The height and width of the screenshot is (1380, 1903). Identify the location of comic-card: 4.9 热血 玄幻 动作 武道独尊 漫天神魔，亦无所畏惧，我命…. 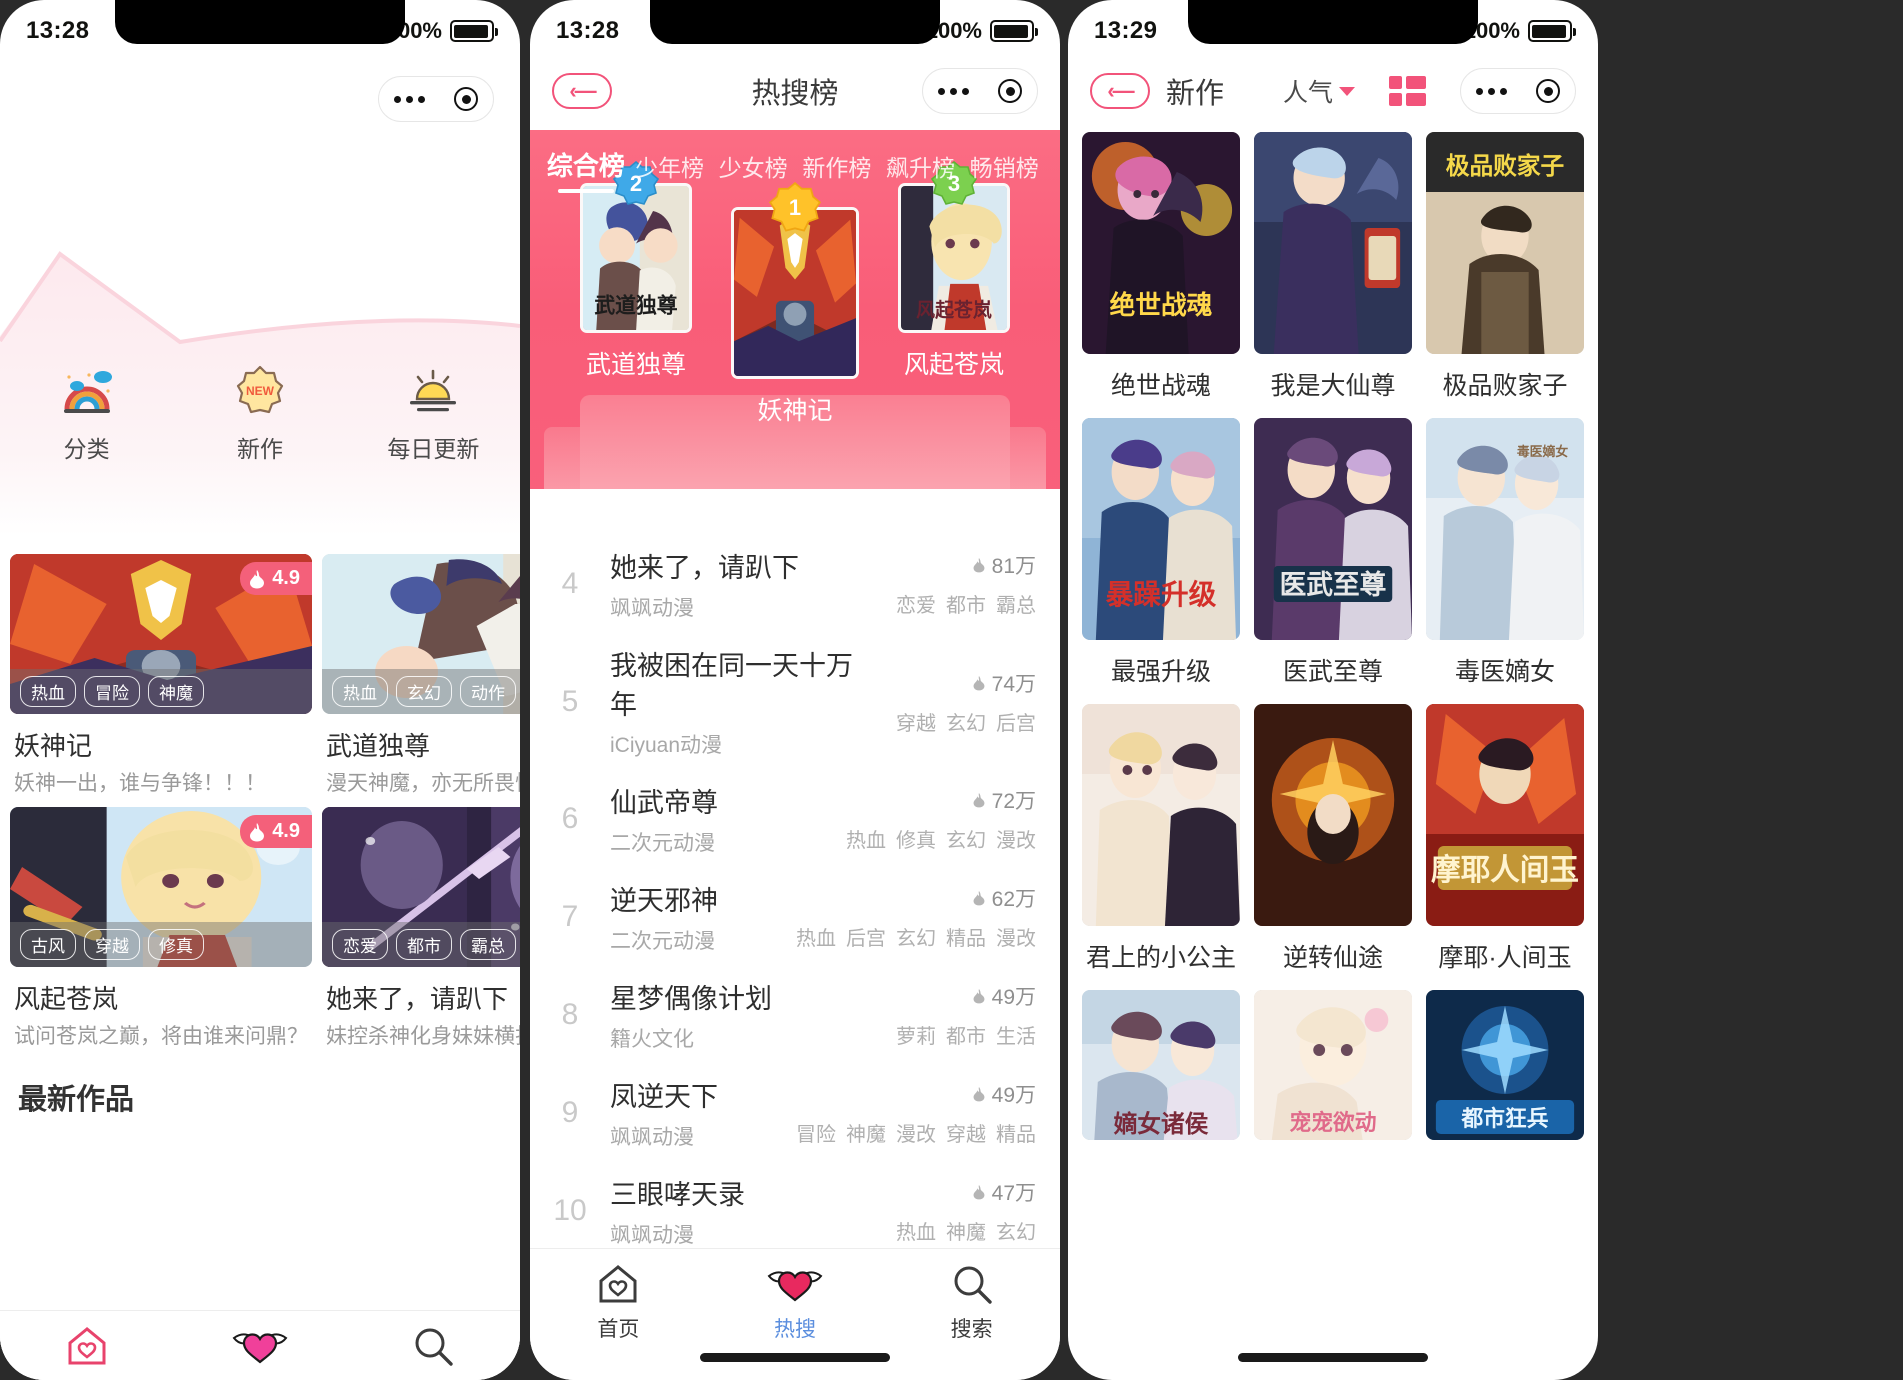
(421, 675).